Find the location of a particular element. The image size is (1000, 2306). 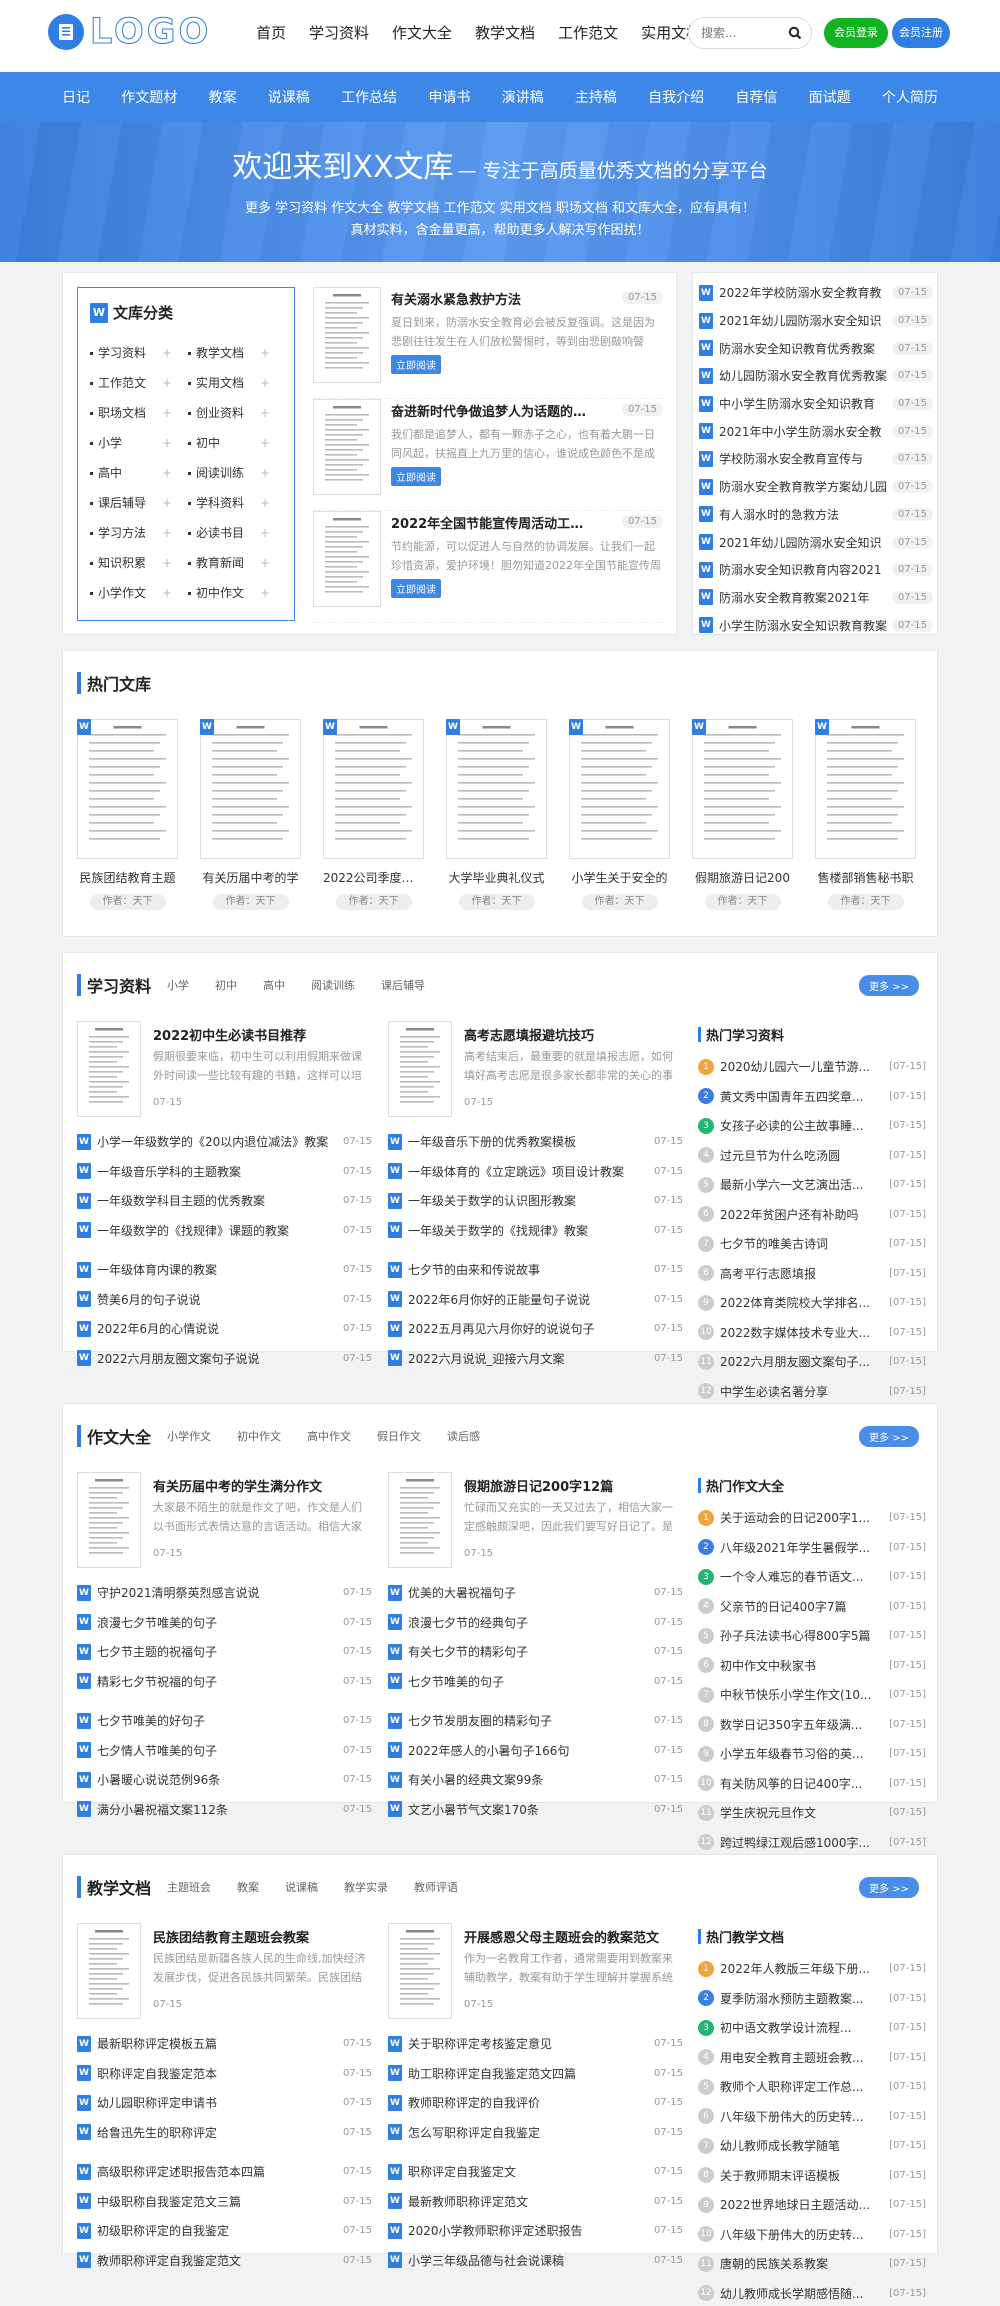

ranking-item: 5 教师个人职称评定工作总... [07-15] is located at coordinates (812, 2087).